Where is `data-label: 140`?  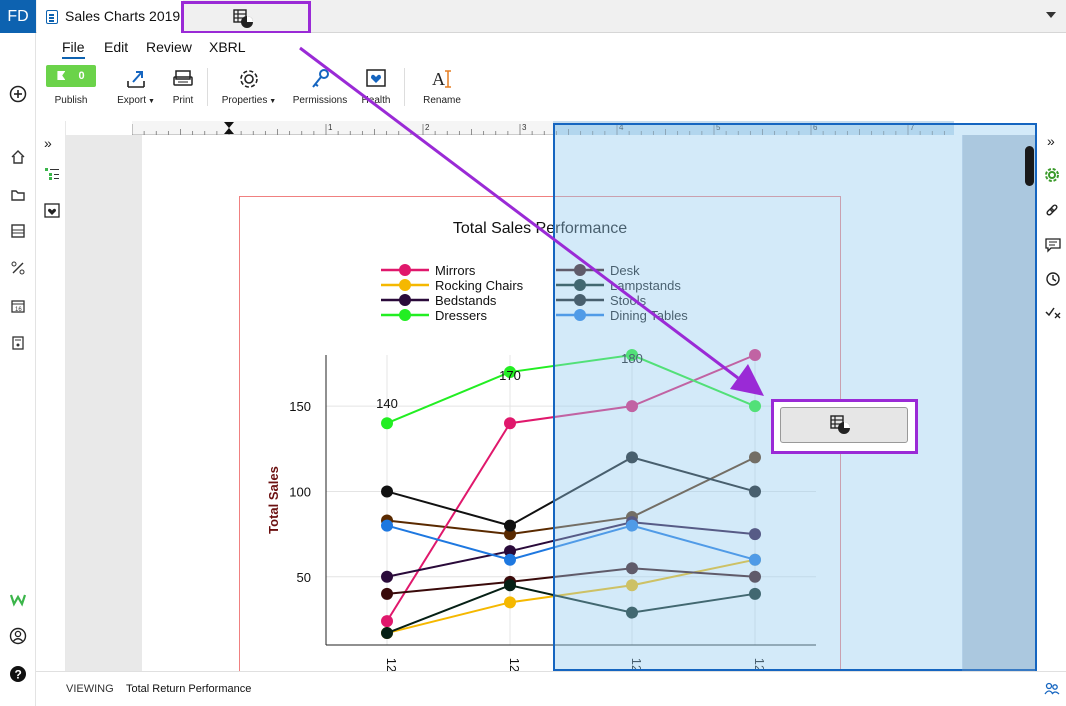
data-label: 140 is located at coordinates (387, 403).